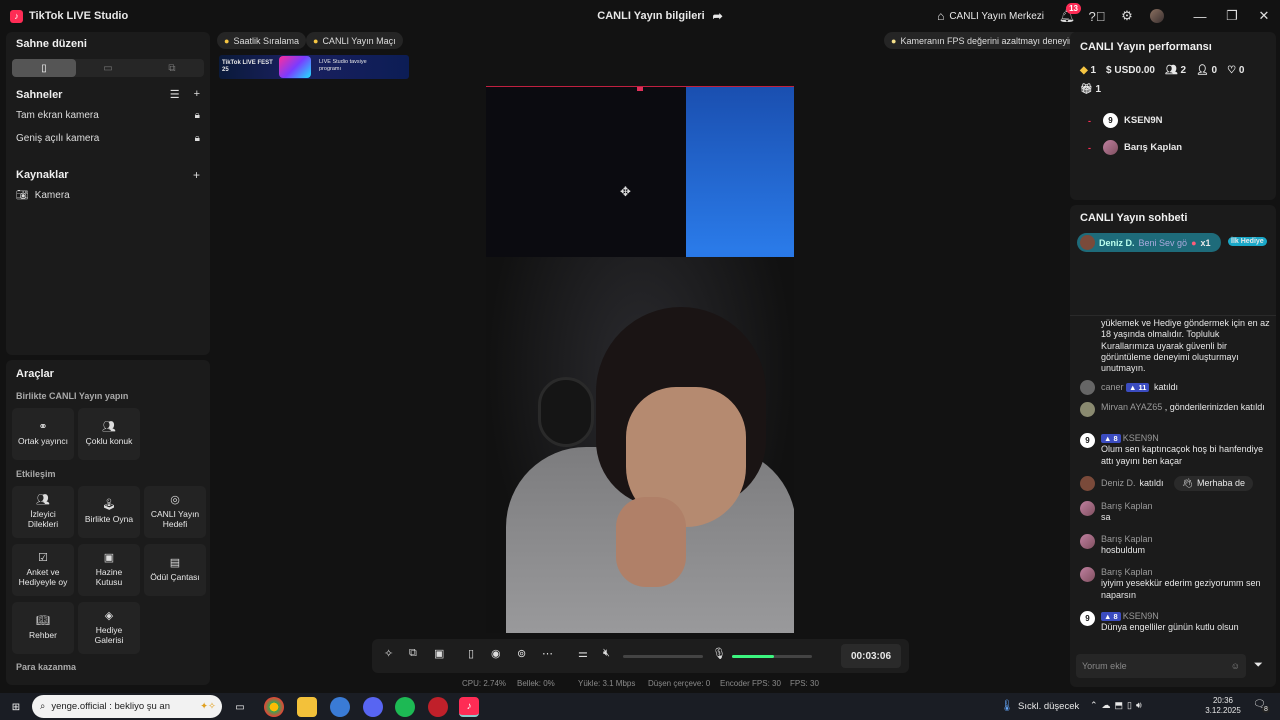  I want to click on level-badge: ▲ 11, so click(1138, 388).